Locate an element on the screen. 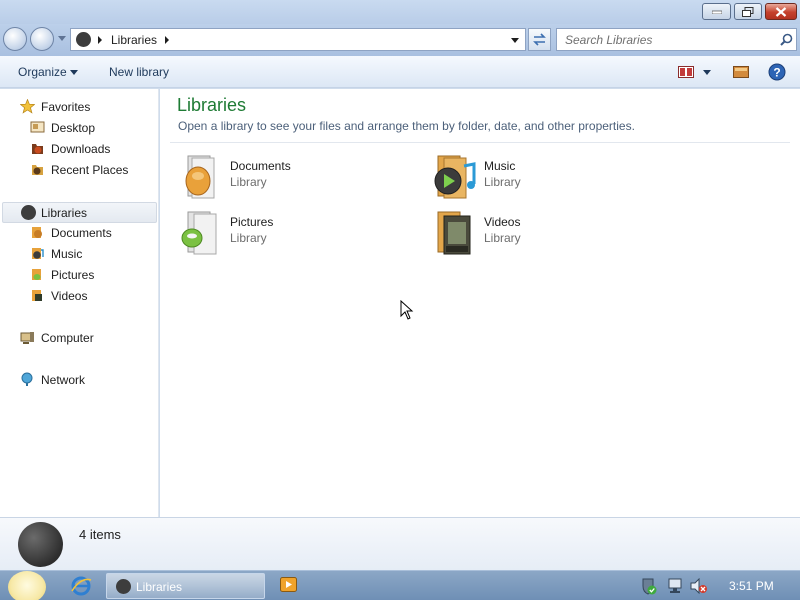  new-library-button: New library is located at coordinates (139, 72).